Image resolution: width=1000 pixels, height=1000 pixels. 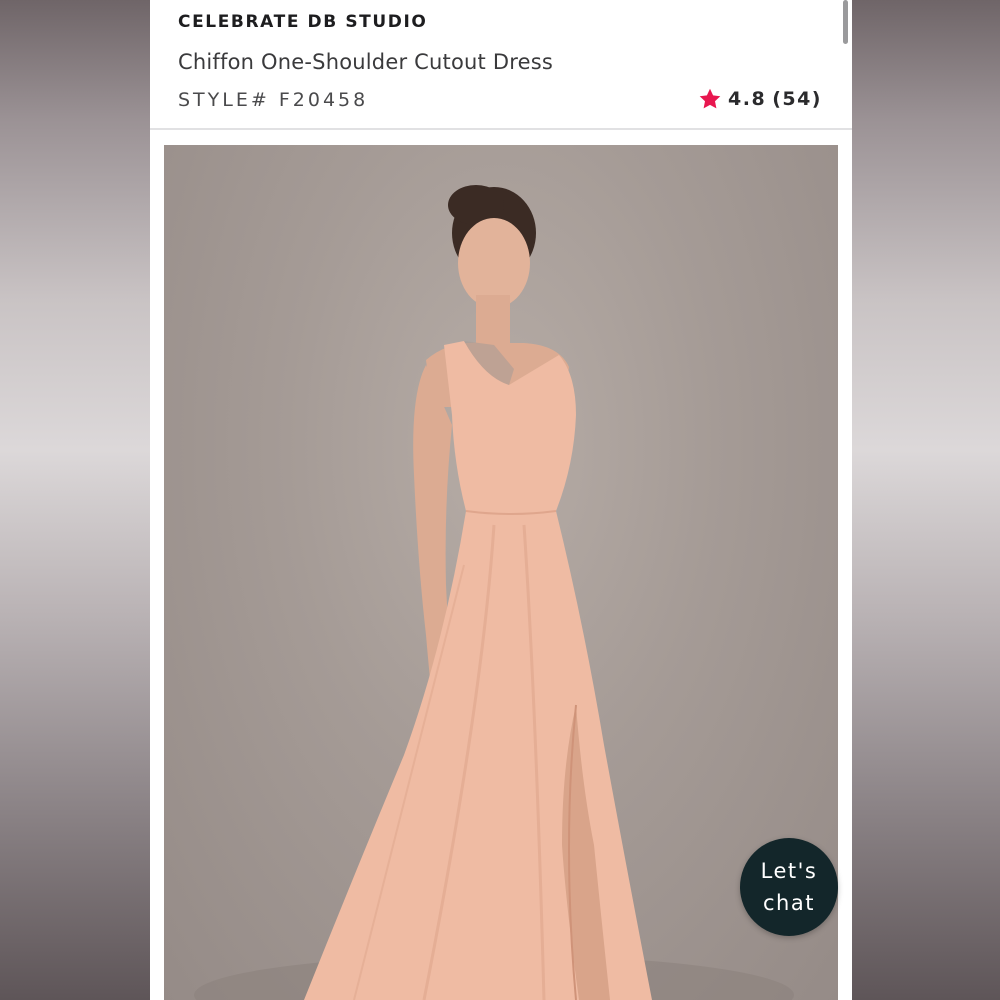 What do you see at coordinates (224, 100) in the screenshot?
I see `style-label: STYLE#` at bounding box center [224, 100].